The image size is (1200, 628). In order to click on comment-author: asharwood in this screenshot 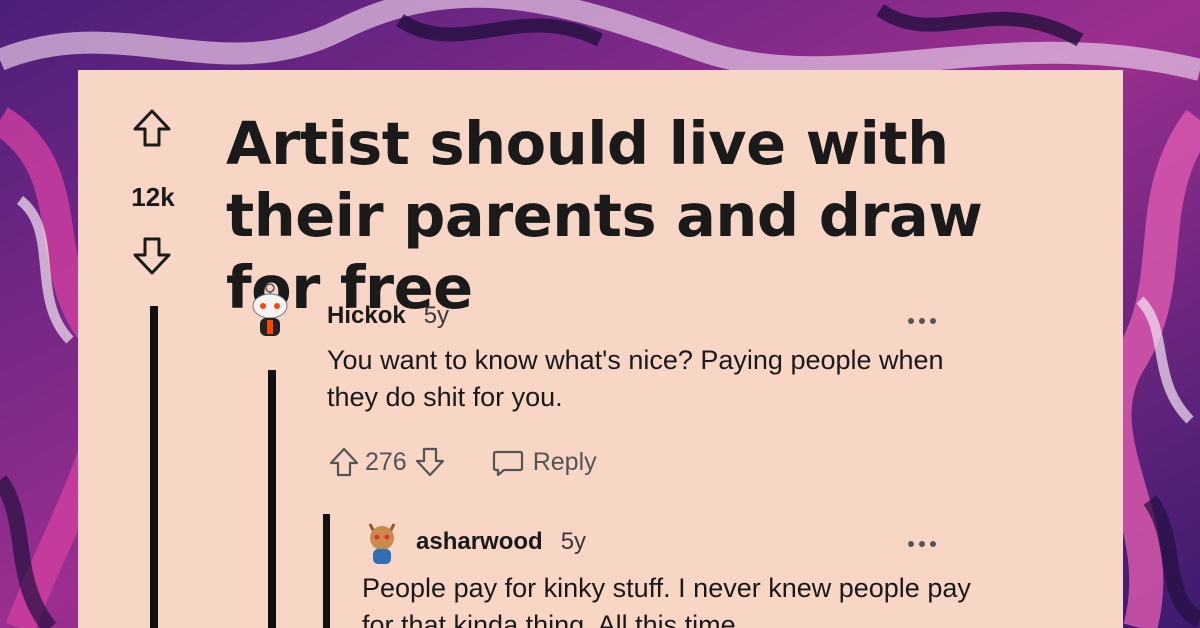, I will do `click(479, 542)`.